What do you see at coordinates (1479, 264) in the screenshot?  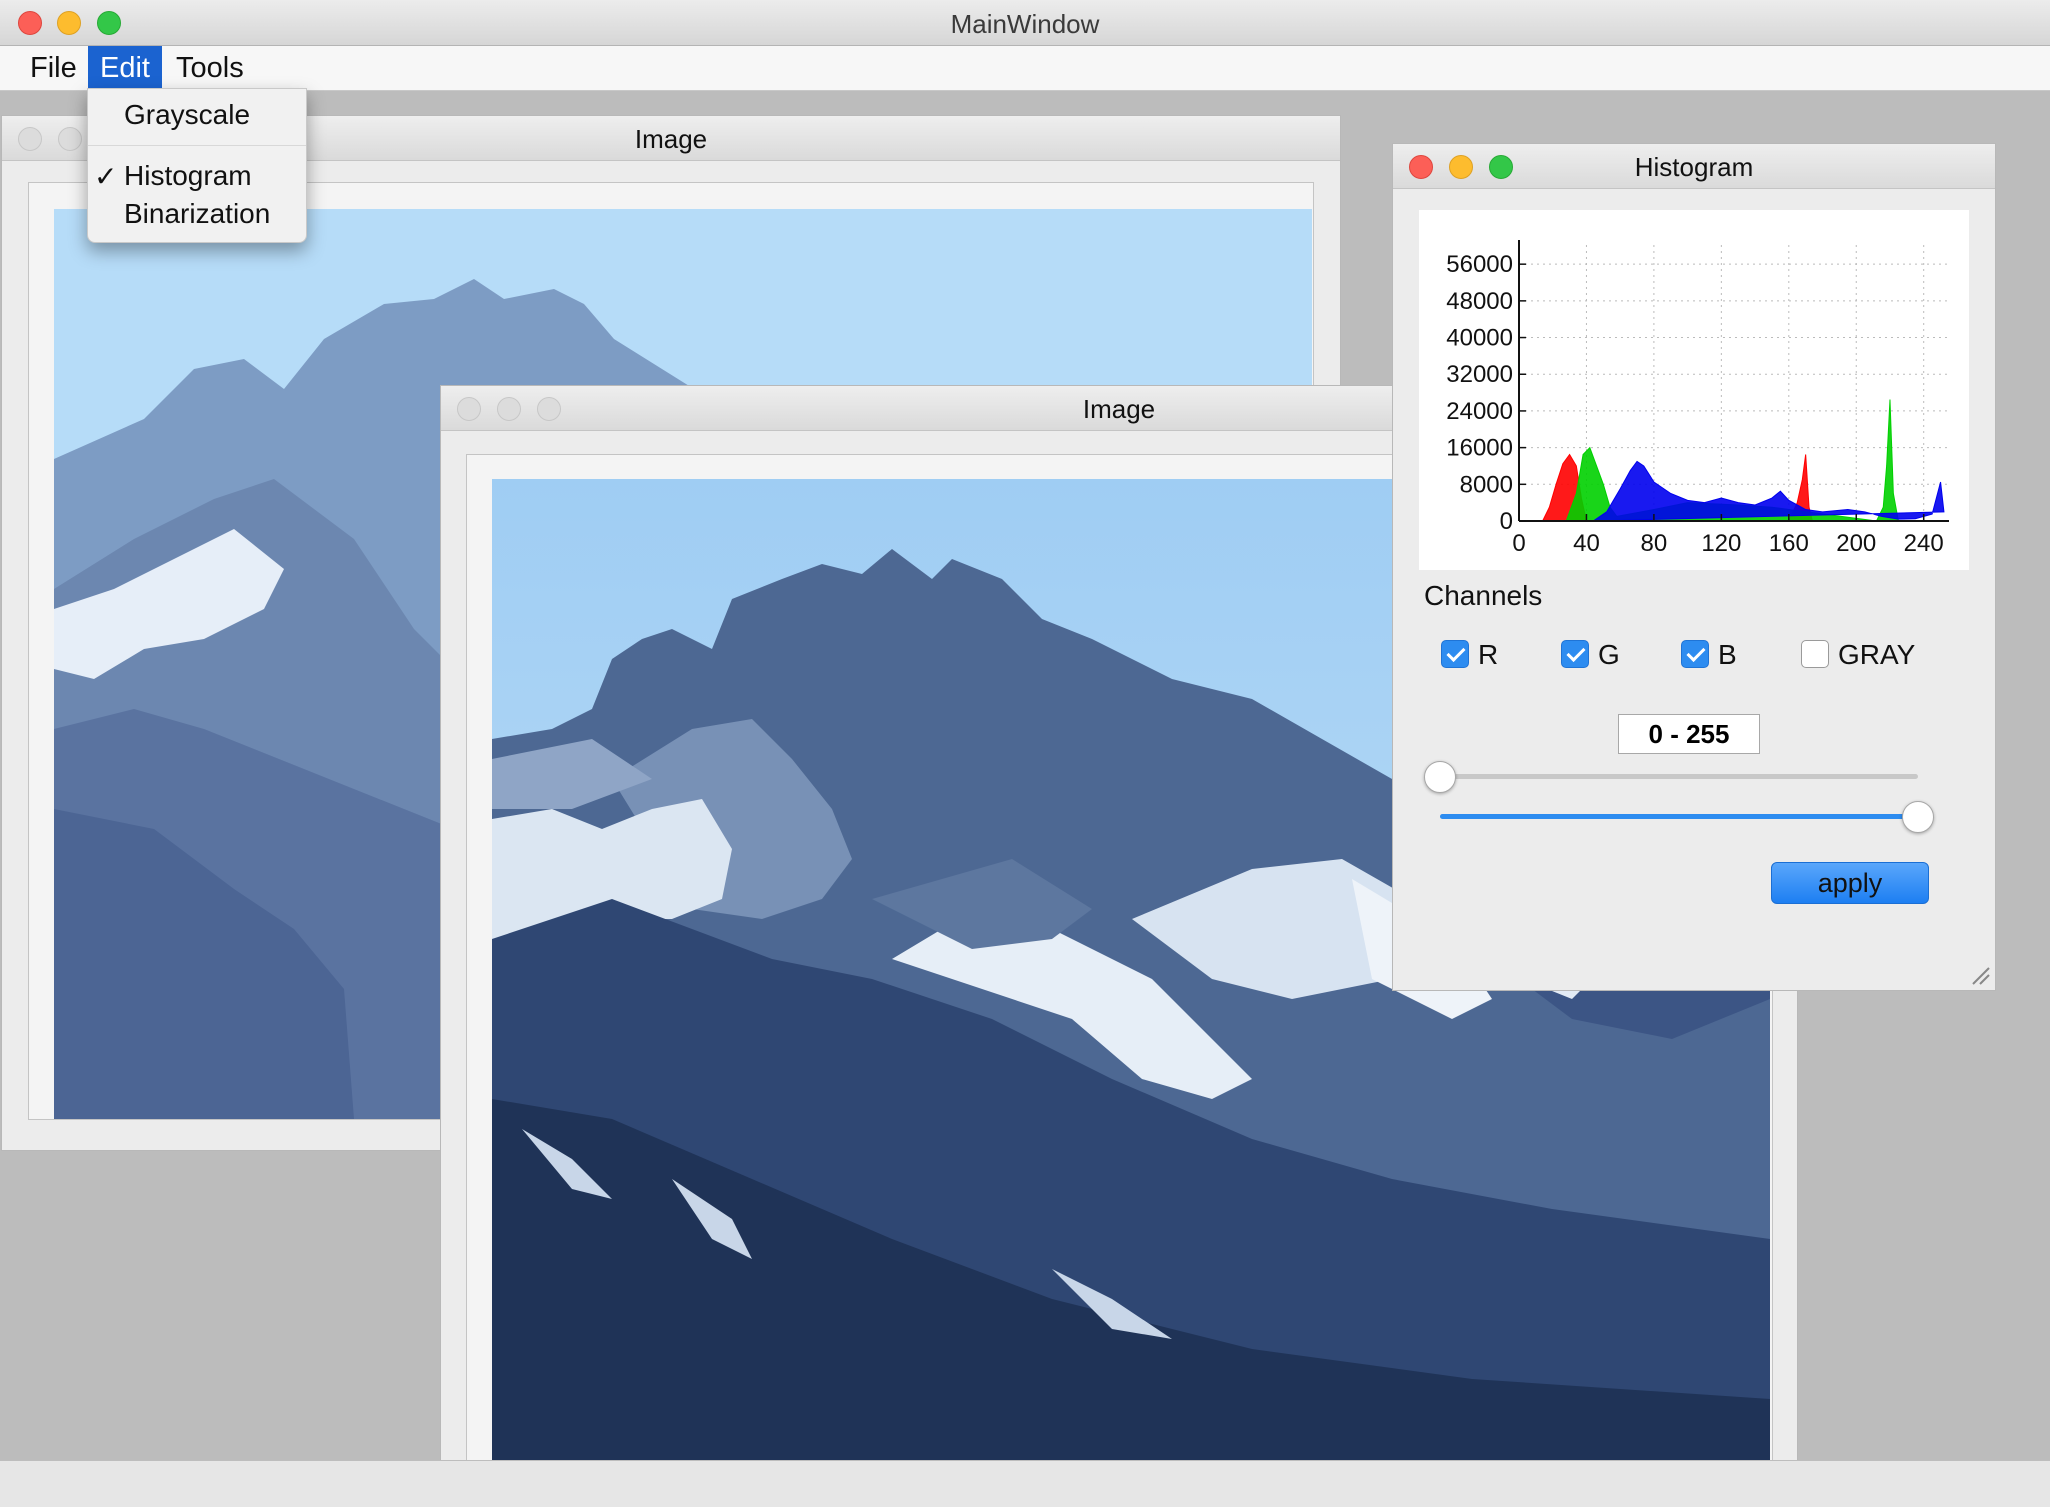 I see `y-tick-label: 56000` at bounding box center [1479, 264].